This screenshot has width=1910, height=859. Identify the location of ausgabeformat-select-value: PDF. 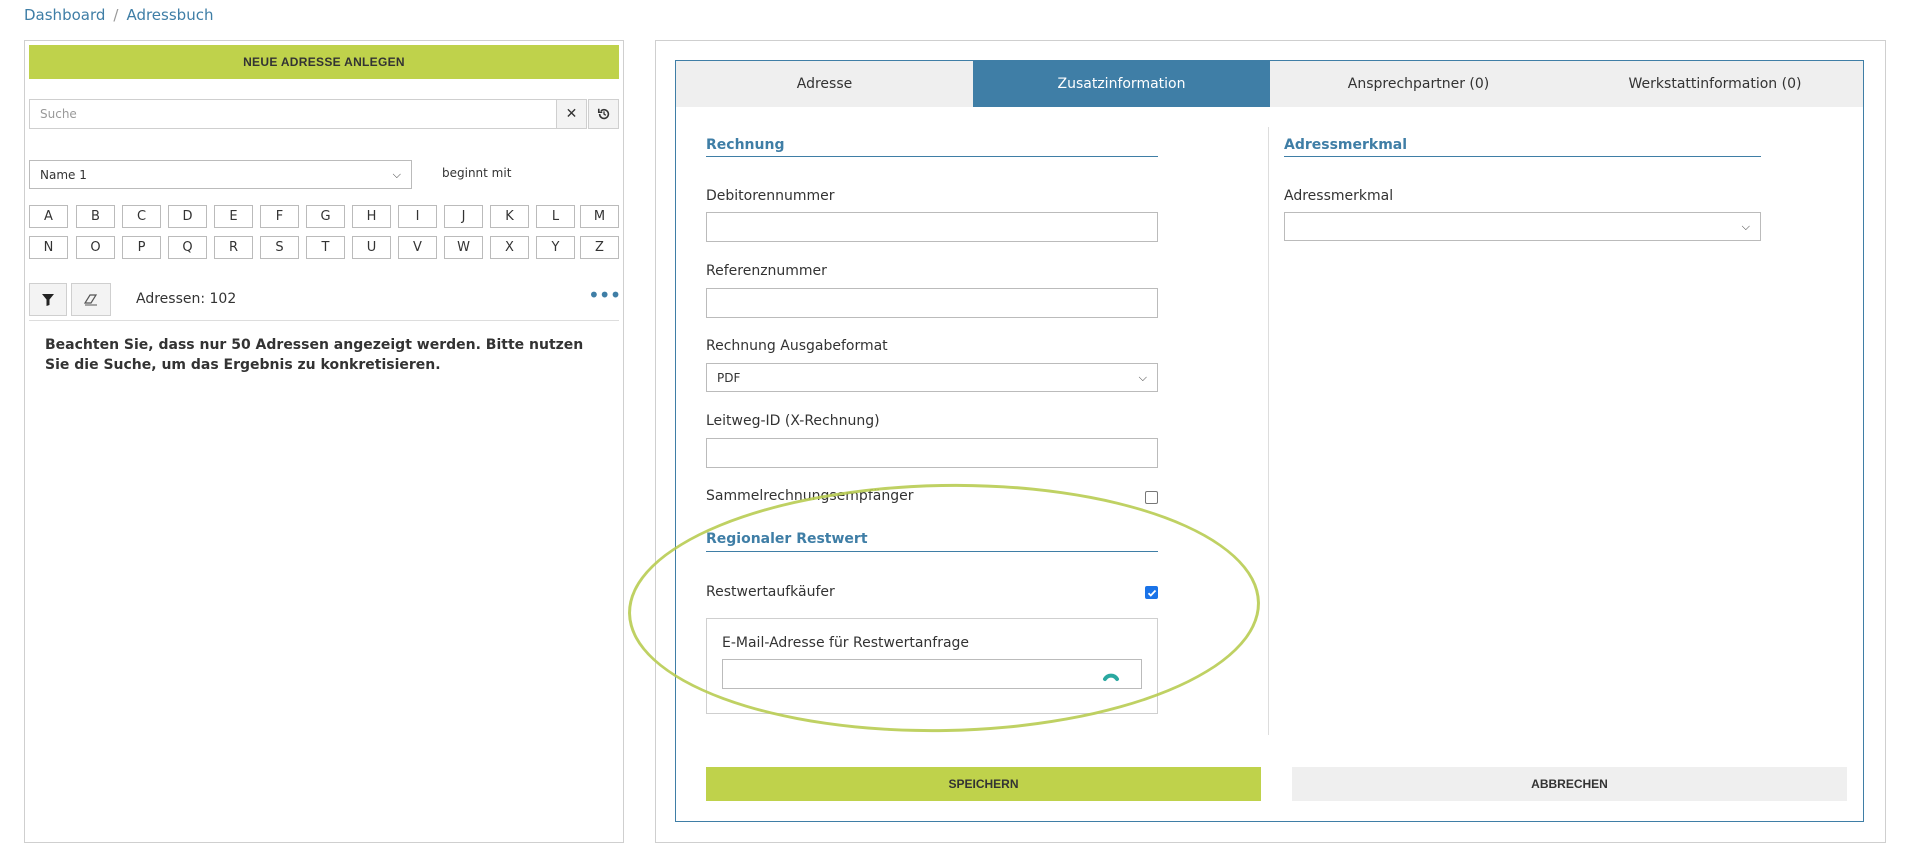
(729, 377).